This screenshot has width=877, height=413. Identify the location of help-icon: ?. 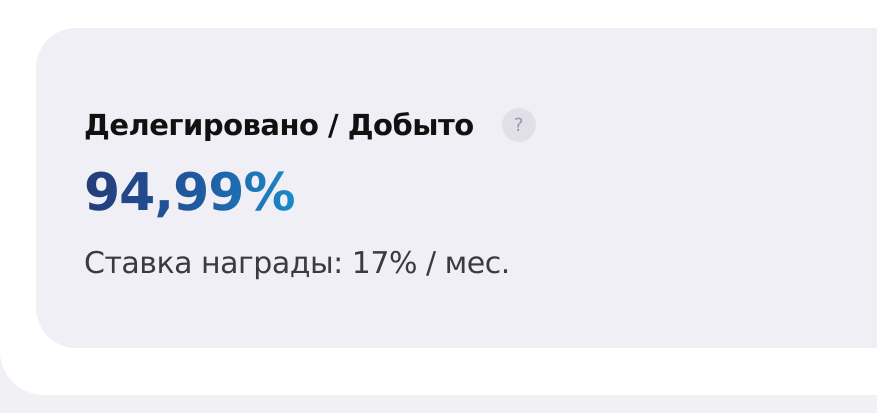
(519, 125).